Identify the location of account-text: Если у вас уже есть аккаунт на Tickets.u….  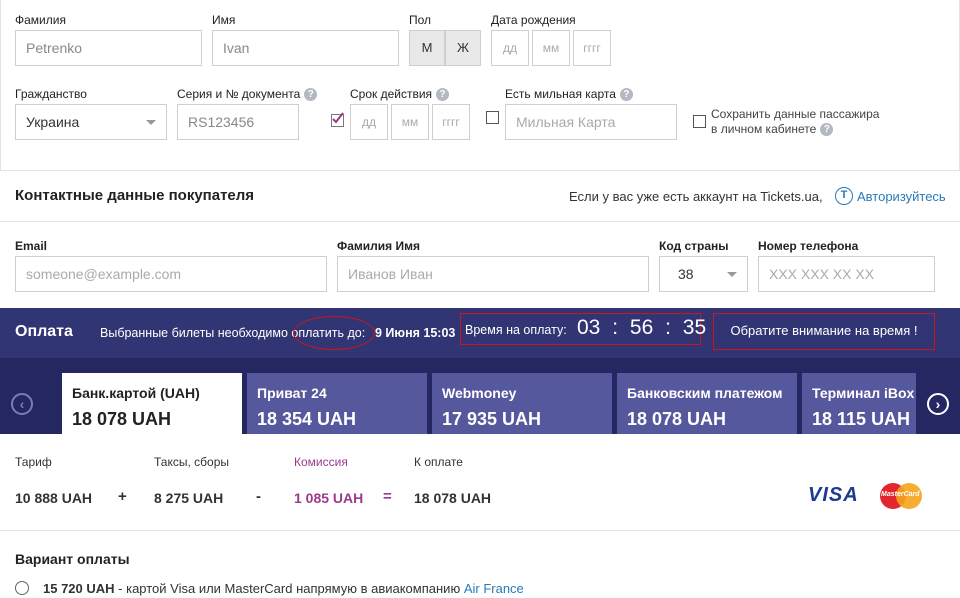
(696, 196).